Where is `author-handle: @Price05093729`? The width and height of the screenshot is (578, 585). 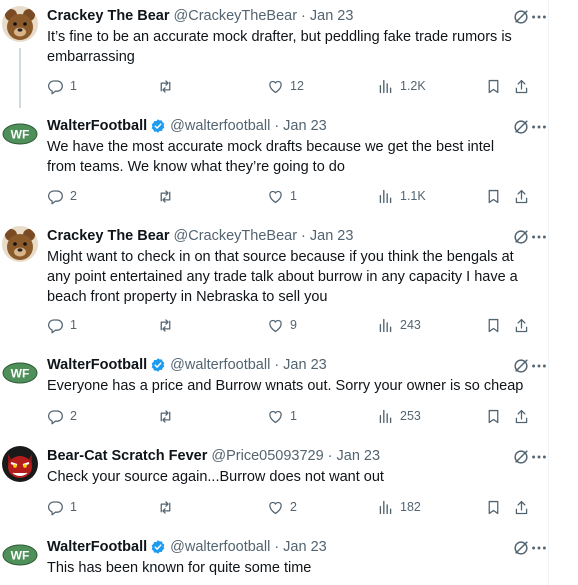
author-handle: @Price05093729 is located at coordinates (267, 456).